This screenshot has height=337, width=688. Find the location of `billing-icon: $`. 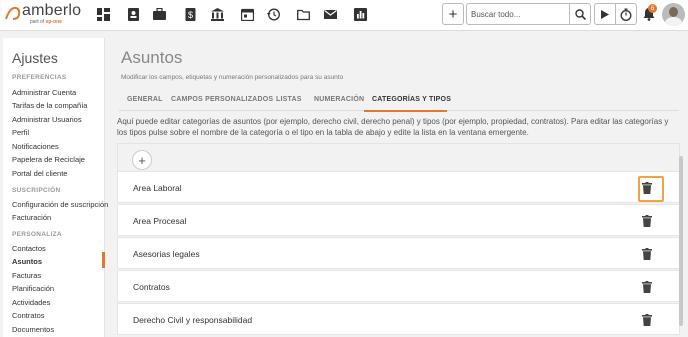

billing-icon: $ is located at coordinates (190, 14).